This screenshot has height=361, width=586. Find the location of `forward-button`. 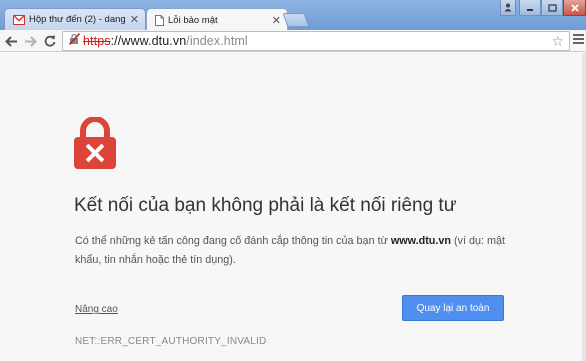

forward-button is located at coordinates (30, 41).